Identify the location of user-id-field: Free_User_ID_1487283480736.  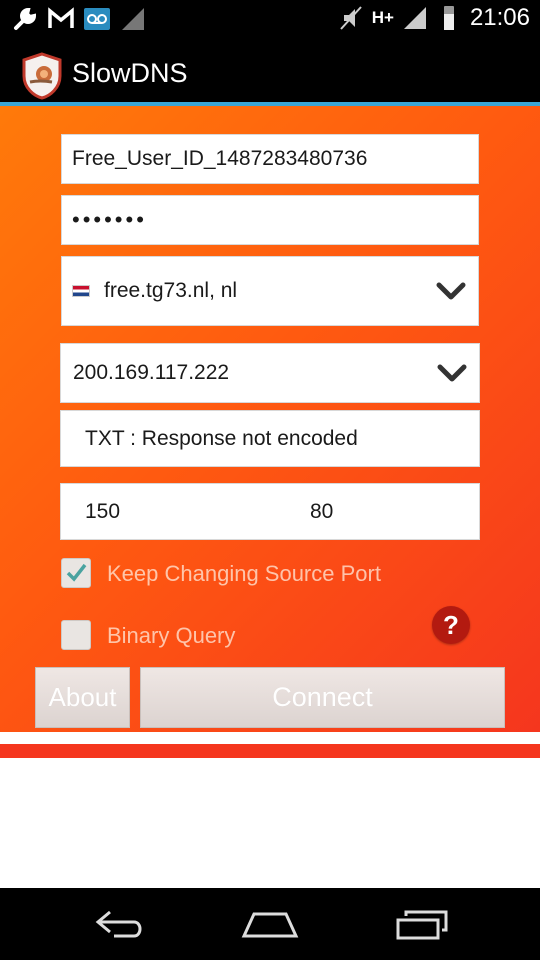
(270, 159).